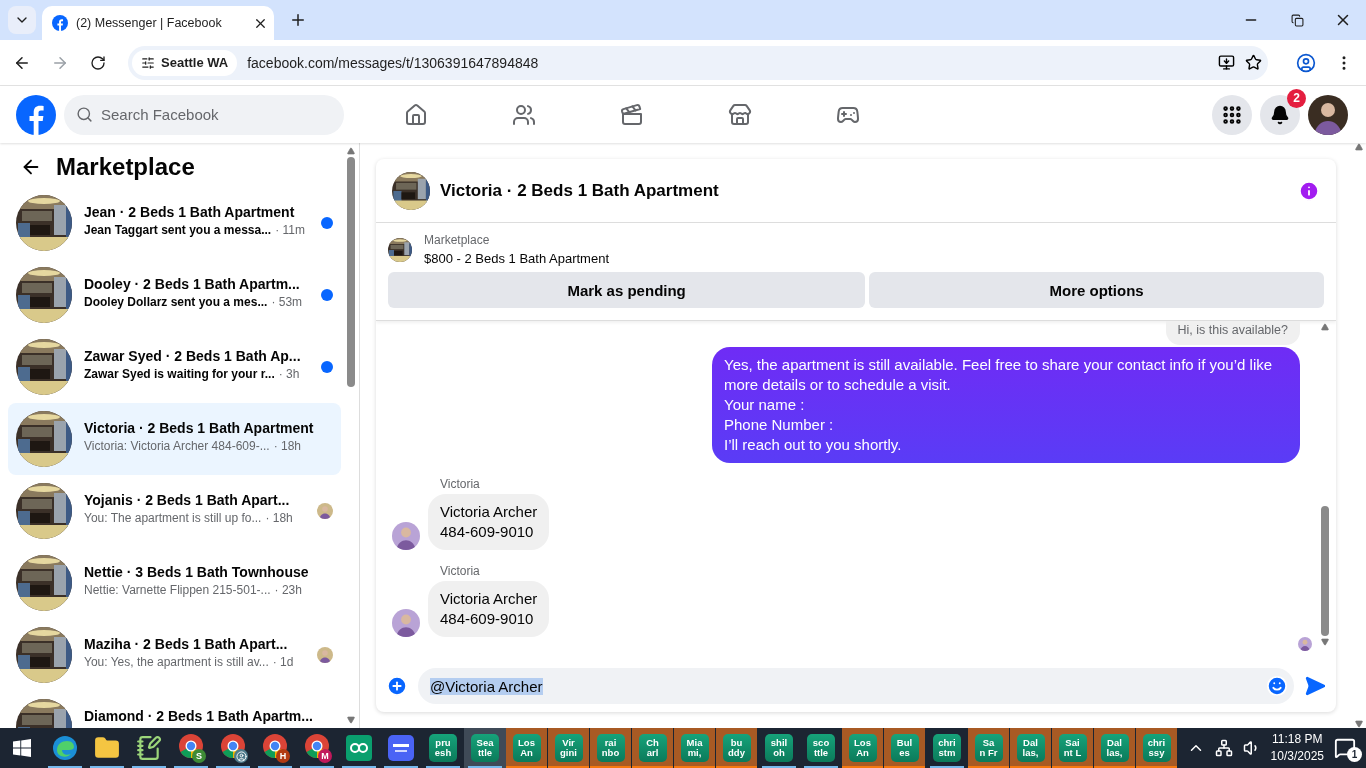  What do you see at coordinates (148, 62) in the screenshot?
I see `sliders-icon` at bounding box center [148, 62].